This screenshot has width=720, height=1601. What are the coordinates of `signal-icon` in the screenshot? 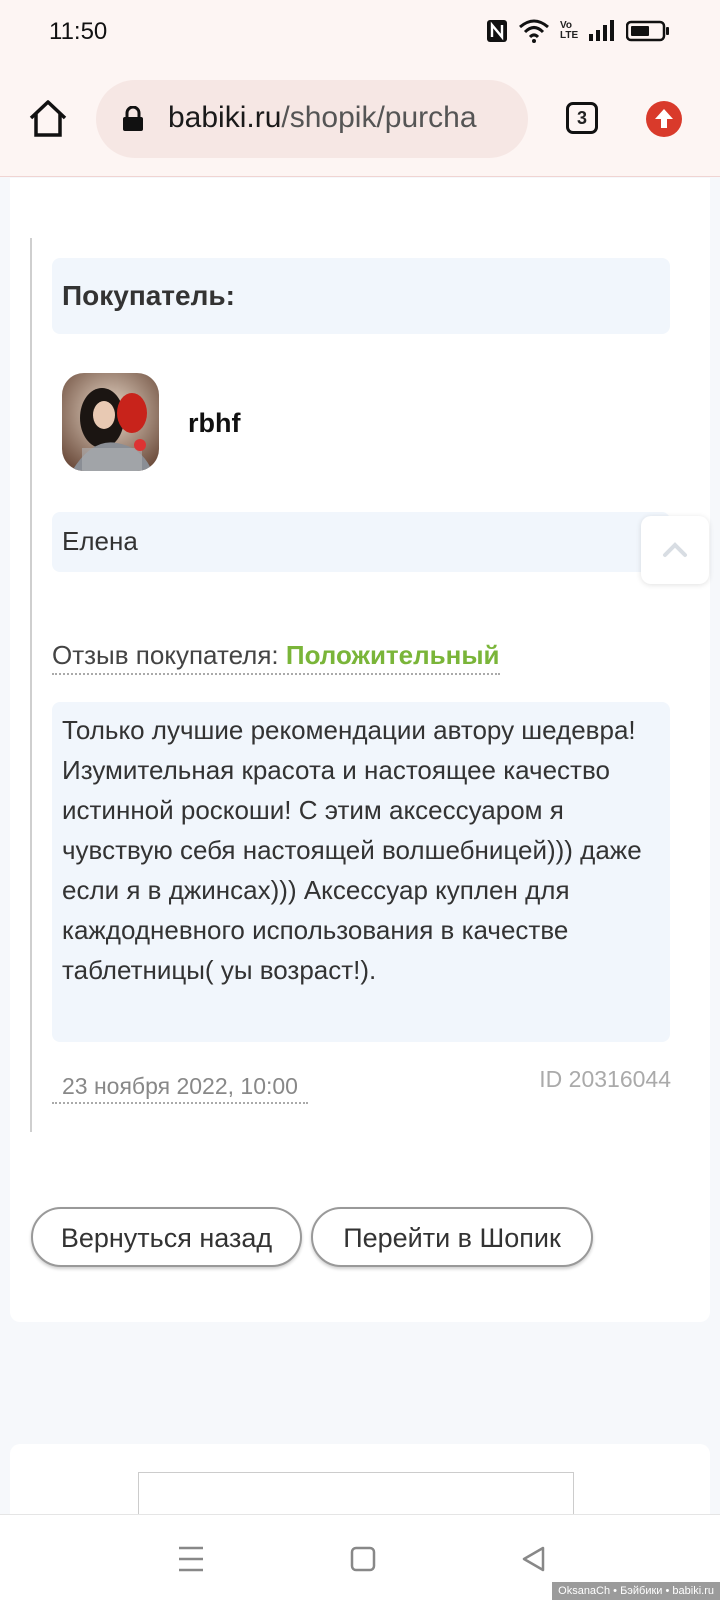 It's located at (602, 31).